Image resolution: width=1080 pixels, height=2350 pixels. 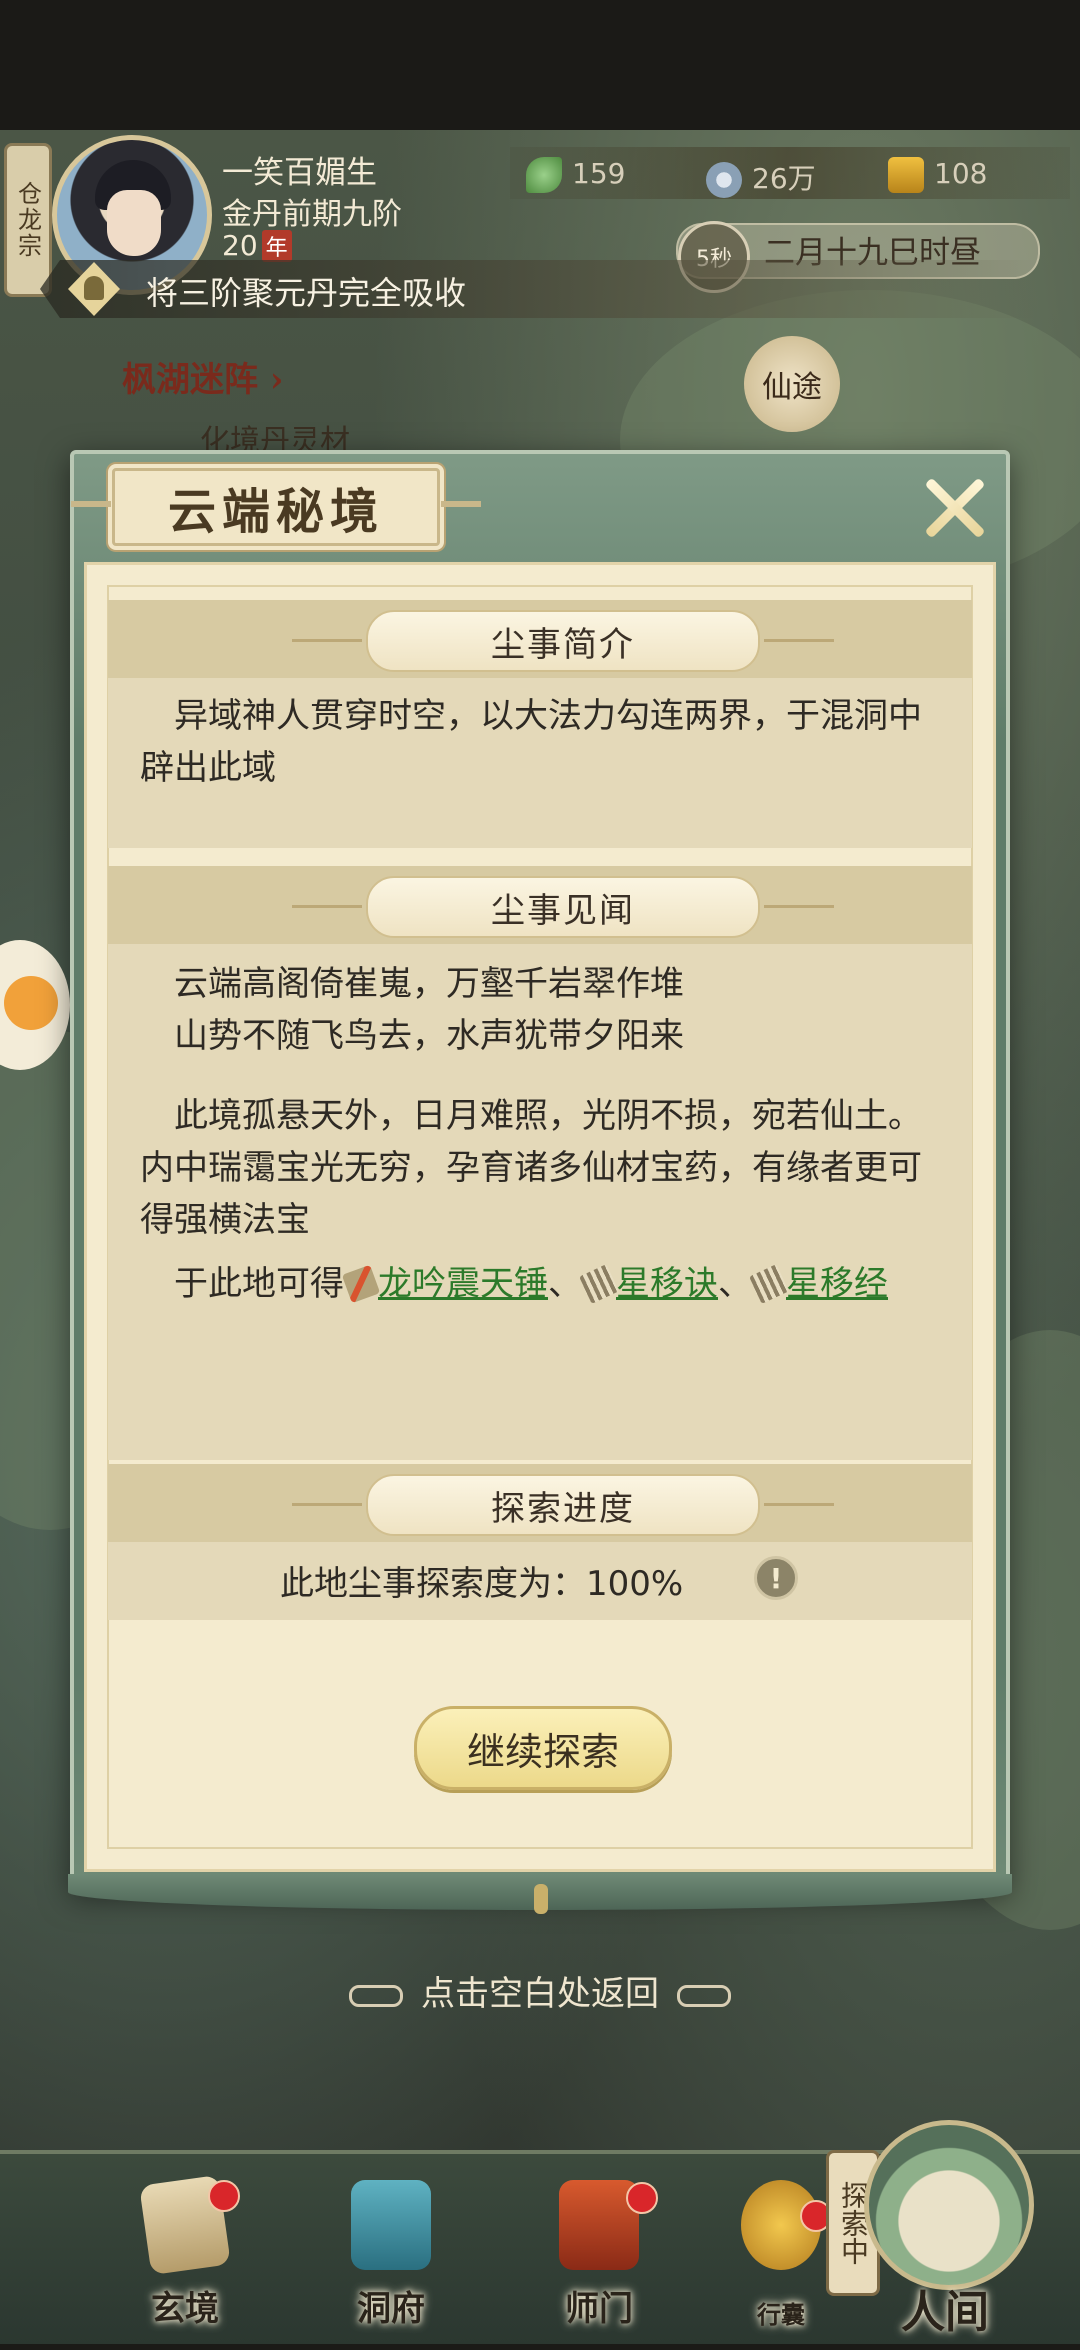 I want to click on resource-gold: 108, so click(x=937, y=175).